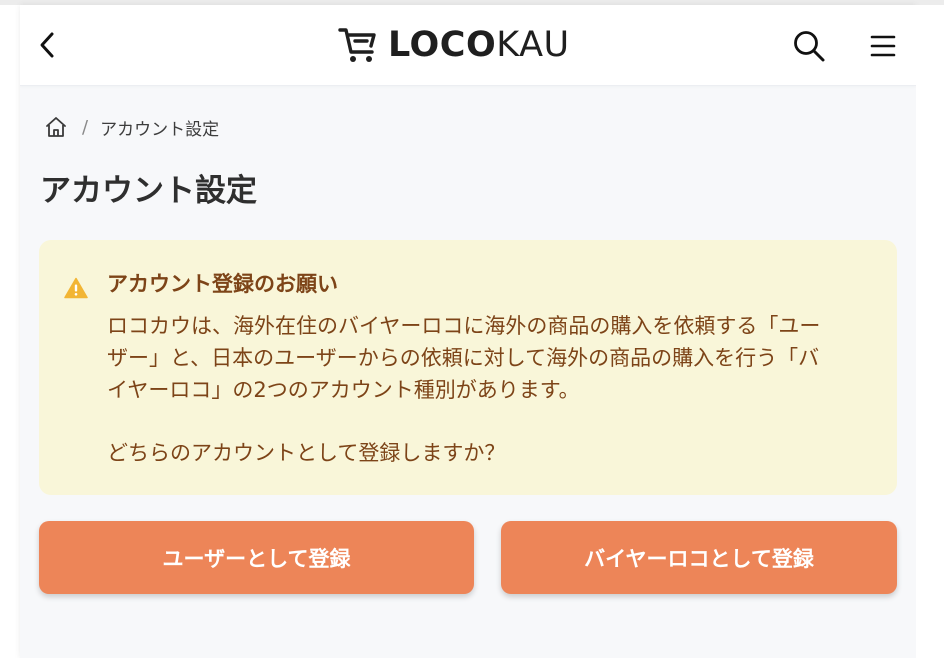 The height and width of the screenshot is (658, 944). Describe the element at coordinates (930, 331) in the screenshot. I see `page-margin` at that location.